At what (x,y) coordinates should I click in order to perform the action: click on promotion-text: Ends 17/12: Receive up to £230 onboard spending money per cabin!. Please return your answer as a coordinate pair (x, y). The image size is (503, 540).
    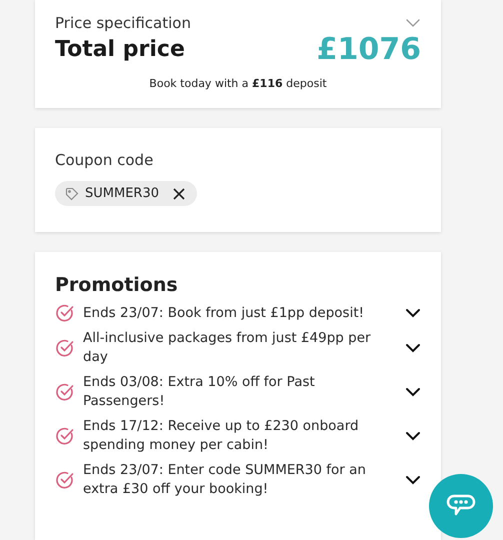
    Looking at the image, I should click on (221, 436).